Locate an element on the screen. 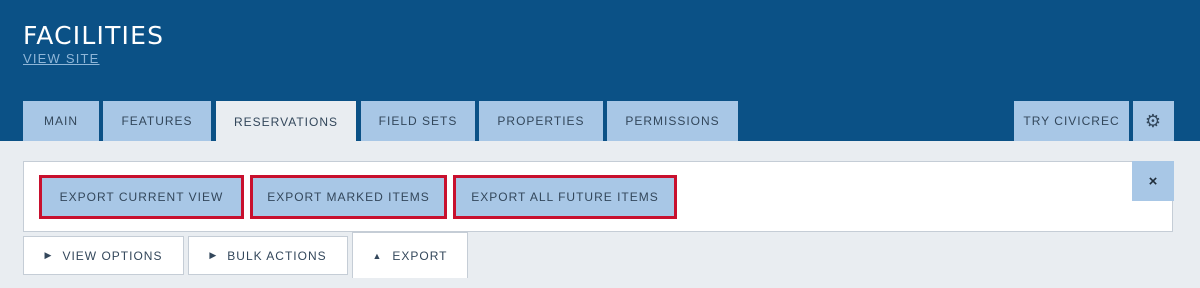  export-current-view-button: EXPORT CURRENT VIEW is located at coordinates (141, 197).